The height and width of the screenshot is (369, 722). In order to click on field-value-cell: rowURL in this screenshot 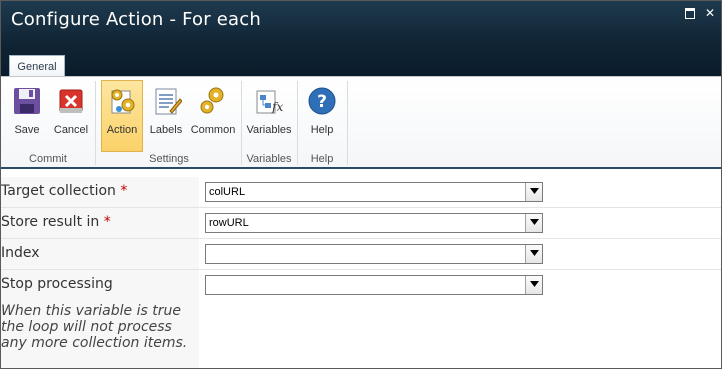, I will do `click(460, 223)`.